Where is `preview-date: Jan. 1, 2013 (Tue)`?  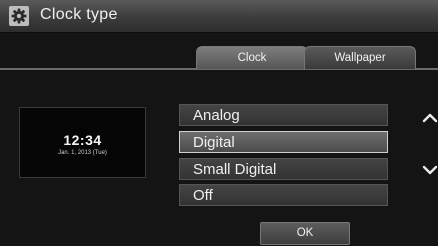 preview-date: Jan. 1, 2013 (Tue) is located at coordinates (82, 153).